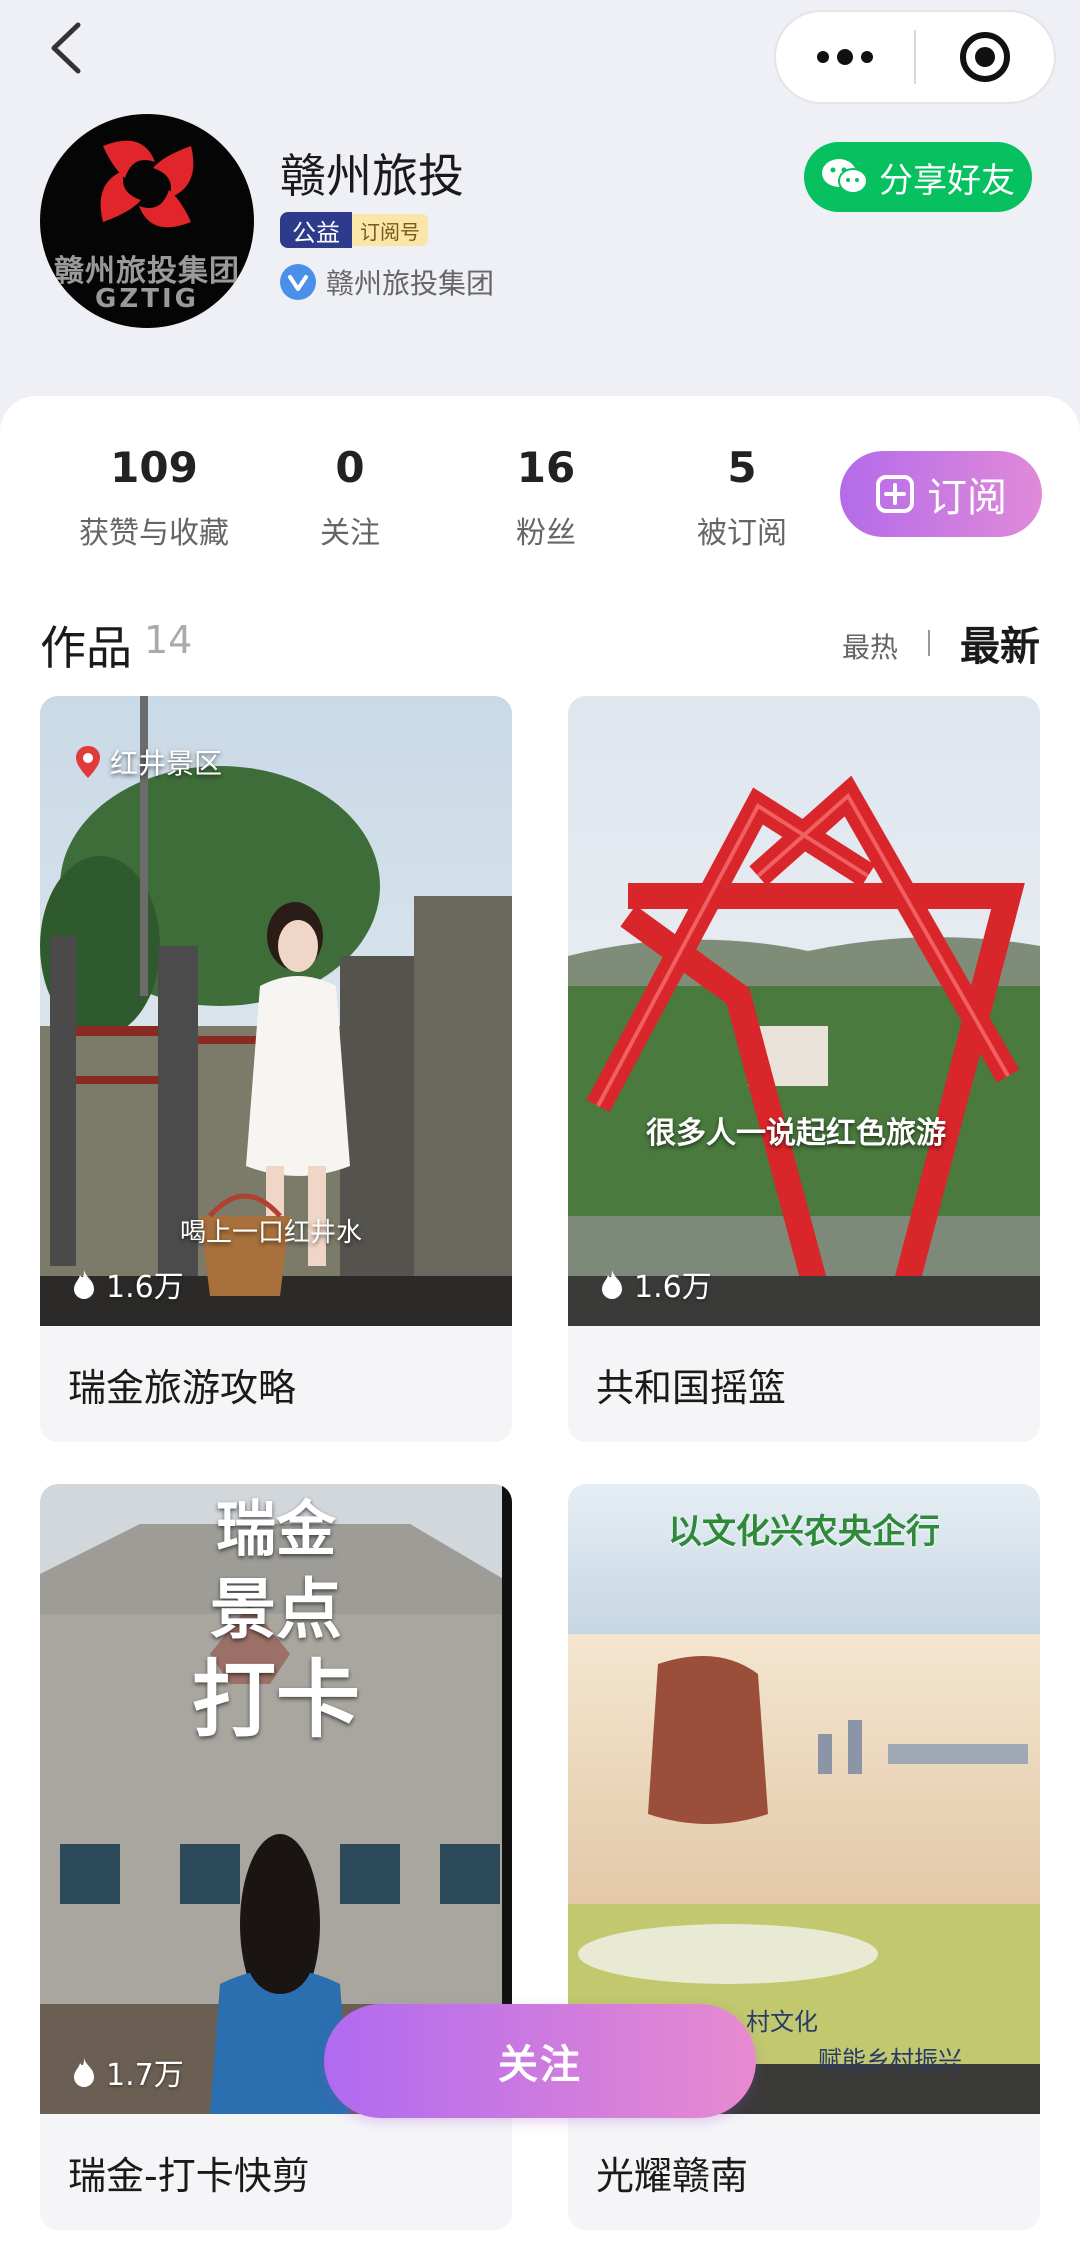  What do you see at coordinates (947, 180) in the screenshot?
I see `share-label: 分享好友` at bounding box center [947, 180].